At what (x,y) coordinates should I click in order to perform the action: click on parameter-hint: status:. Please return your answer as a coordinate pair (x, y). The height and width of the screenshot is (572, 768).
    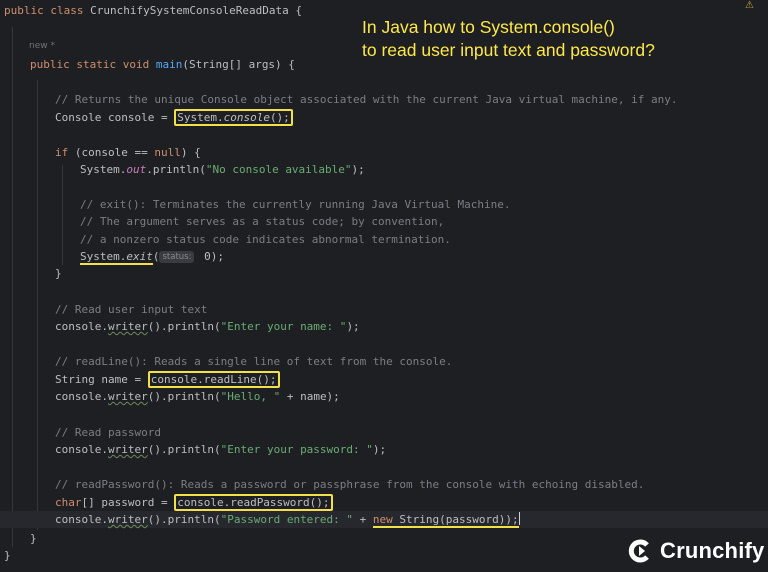
    Looking at the image, I should click on (177, 257).